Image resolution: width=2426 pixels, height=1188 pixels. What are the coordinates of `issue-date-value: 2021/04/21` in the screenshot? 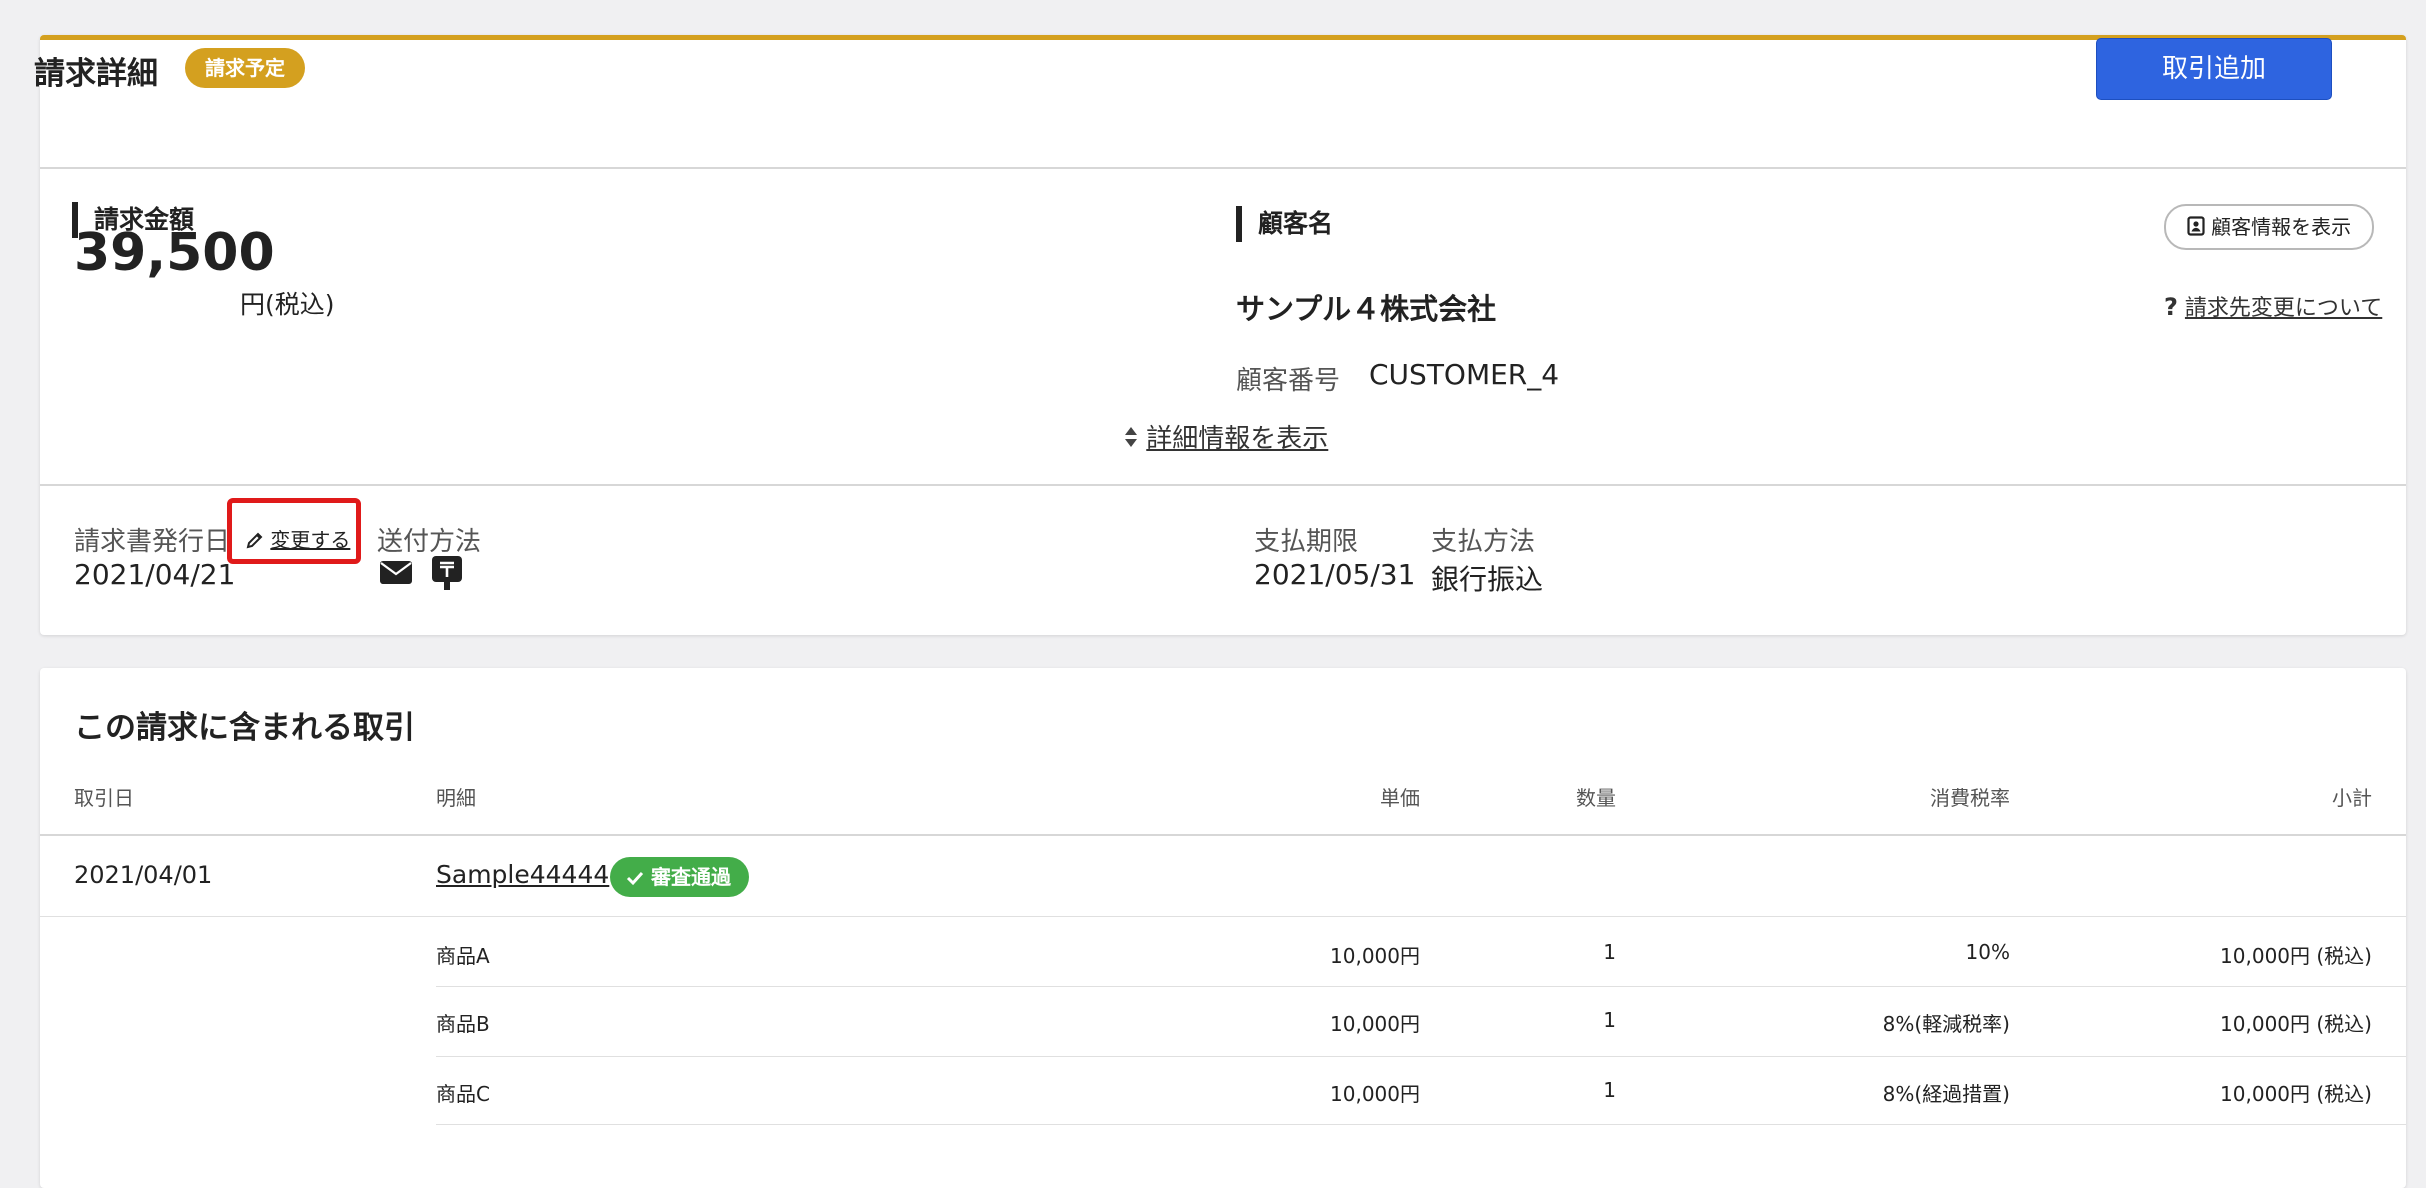 It's located at (155, 574).